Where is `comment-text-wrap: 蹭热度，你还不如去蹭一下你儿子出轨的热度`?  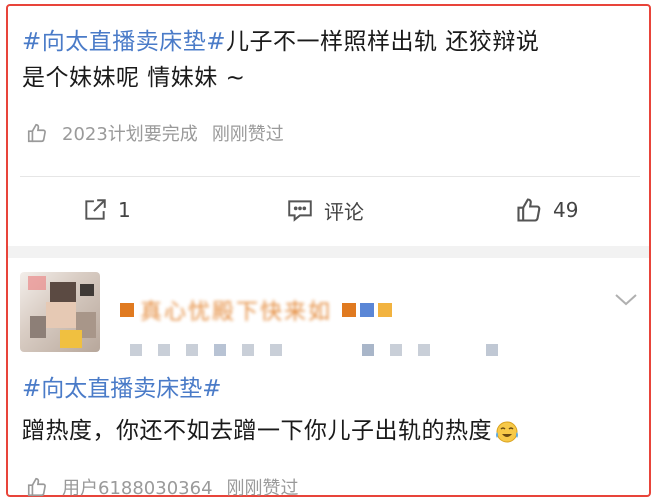
comment-text-wrap: 蹭热度，你还不如去蹭一下你儿子出轨的热度 is located at coordinates (271, 431).